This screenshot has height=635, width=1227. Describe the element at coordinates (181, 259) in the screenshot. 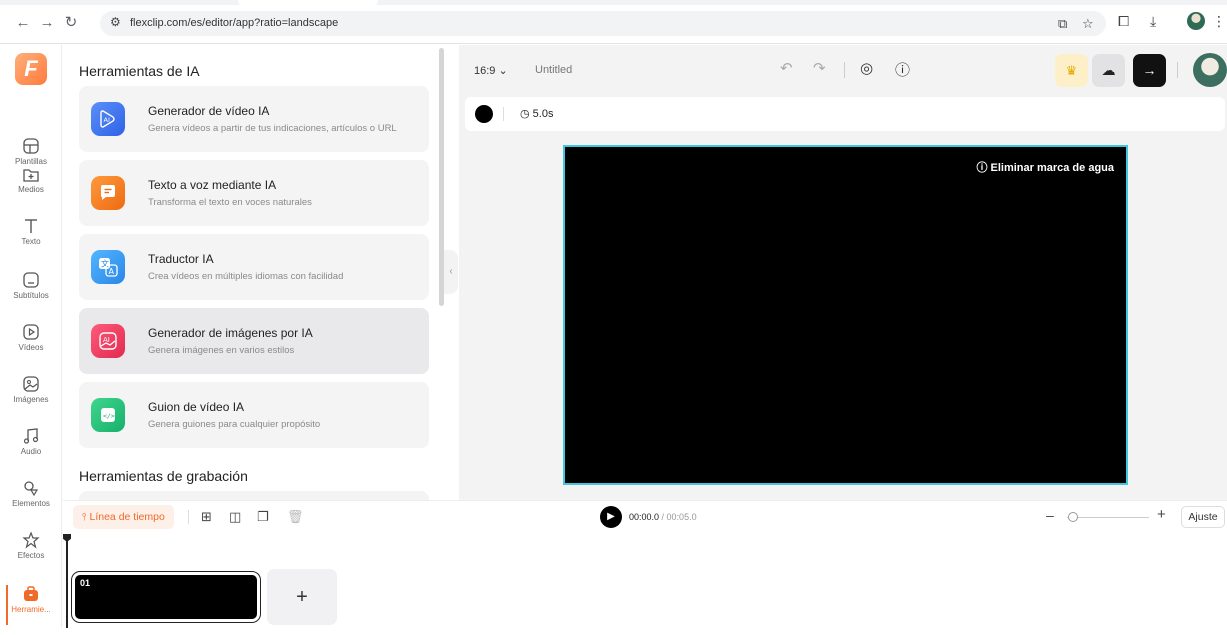

I see `tool-title: Traductor IA` at that location.